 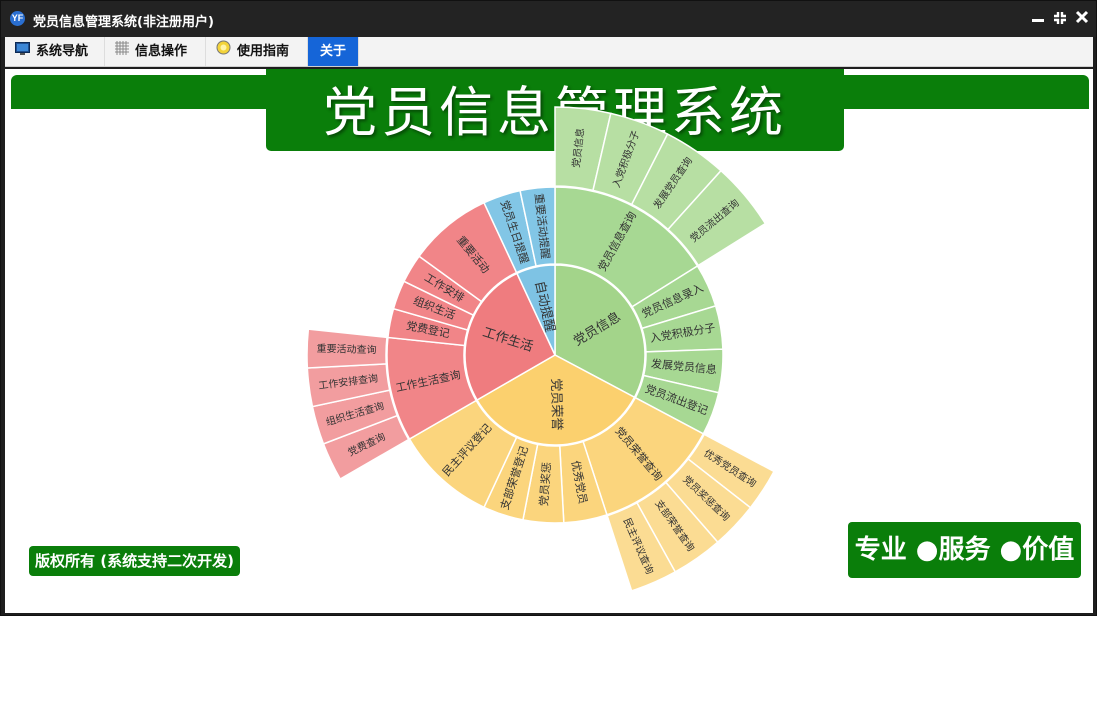 I want to click on menu-user-guide: 使用指南, so click(x=257, y=51).